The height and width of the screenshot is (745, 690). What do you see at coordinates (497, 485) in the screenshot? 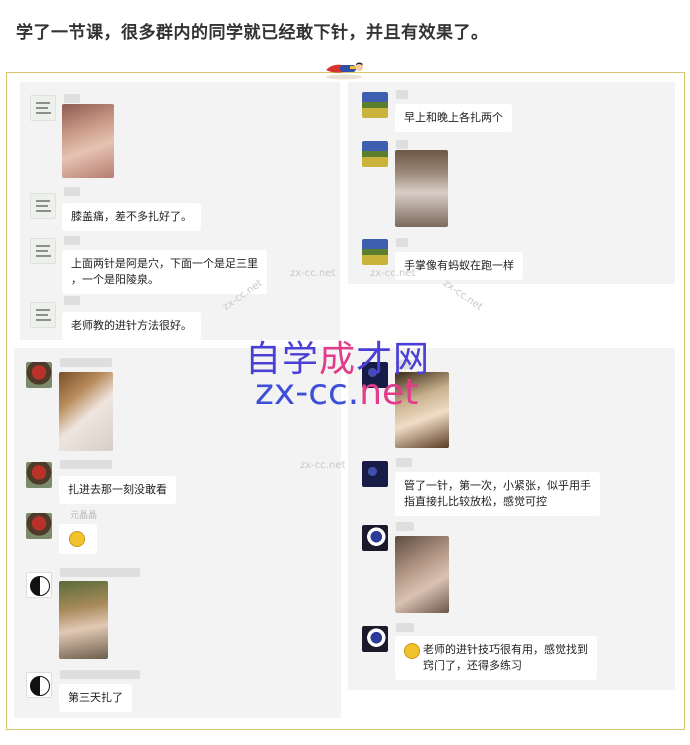
I see `message-line: 管了一针，第一次，小紧张，似乎用手` at bounding box center [497, 485].